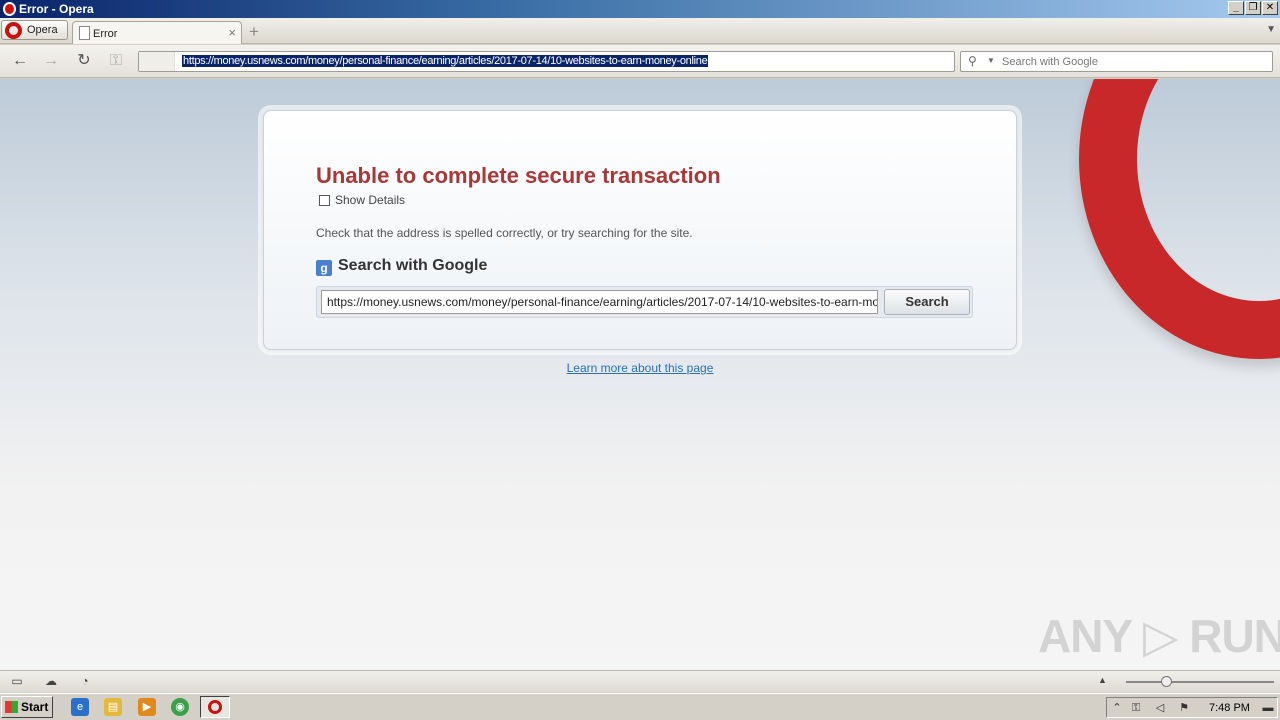 Image resolution: width=1280 pixels, height=720 pixels. I want to click on anyrun-watermark: ANY ▷ RUN, so click(1159, 636).